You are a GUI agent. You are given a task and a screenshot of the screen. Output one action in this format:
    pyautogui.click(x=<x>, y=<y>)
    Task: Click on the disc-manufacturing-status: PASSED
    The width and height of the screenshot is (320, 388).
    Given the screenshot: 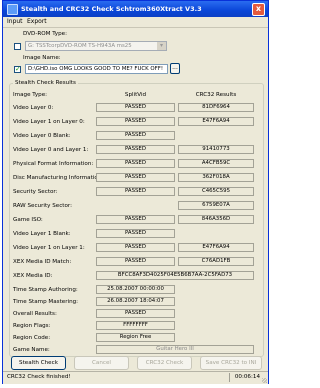 What is the action you would take?
    pyautogui.click(x=135, y=177)
    